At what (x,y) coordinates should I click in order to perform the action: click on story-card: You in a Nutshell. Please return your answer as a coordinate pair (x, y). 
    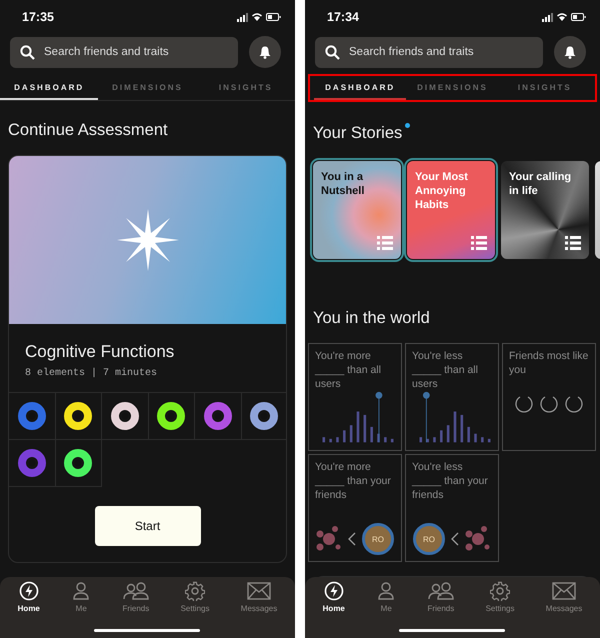
    Looking at the image, I should click on (357, 210).